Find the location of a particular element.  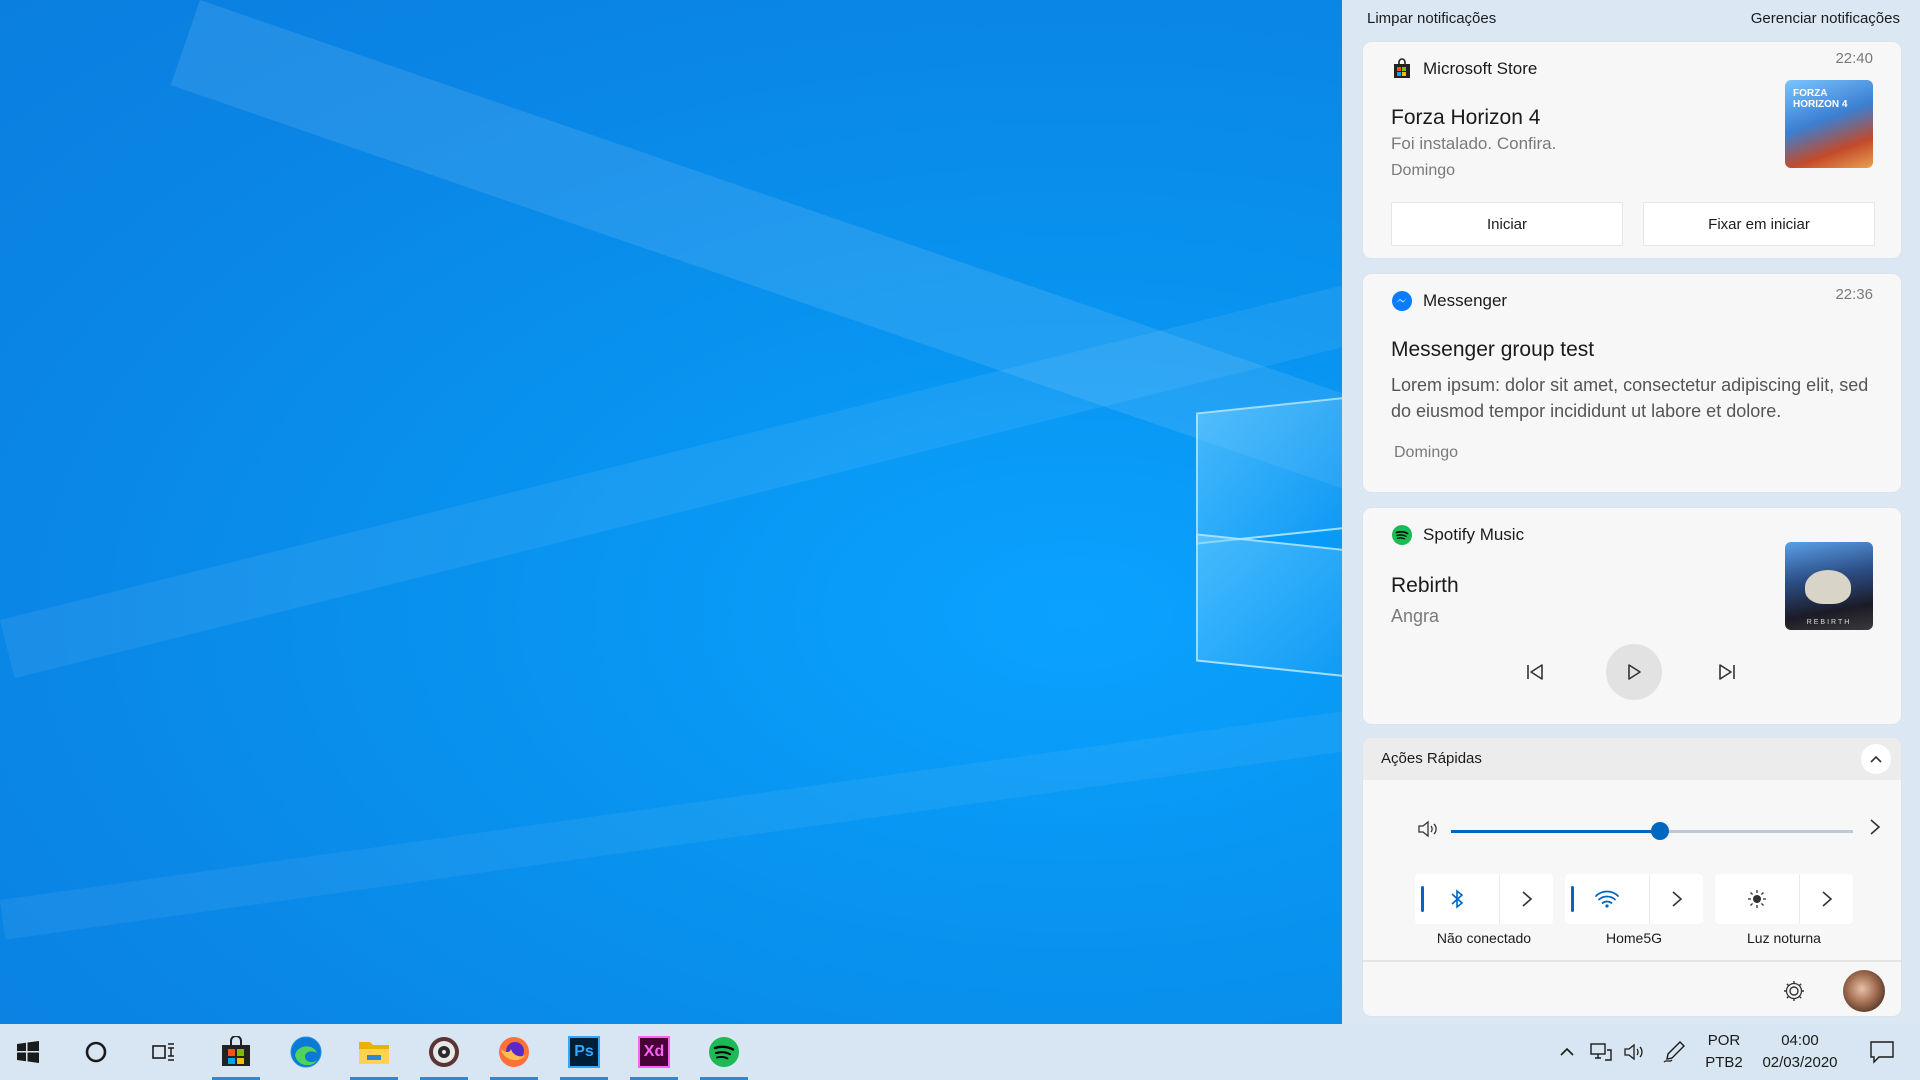

messenger-icon is located at coordinates (1402, 301).